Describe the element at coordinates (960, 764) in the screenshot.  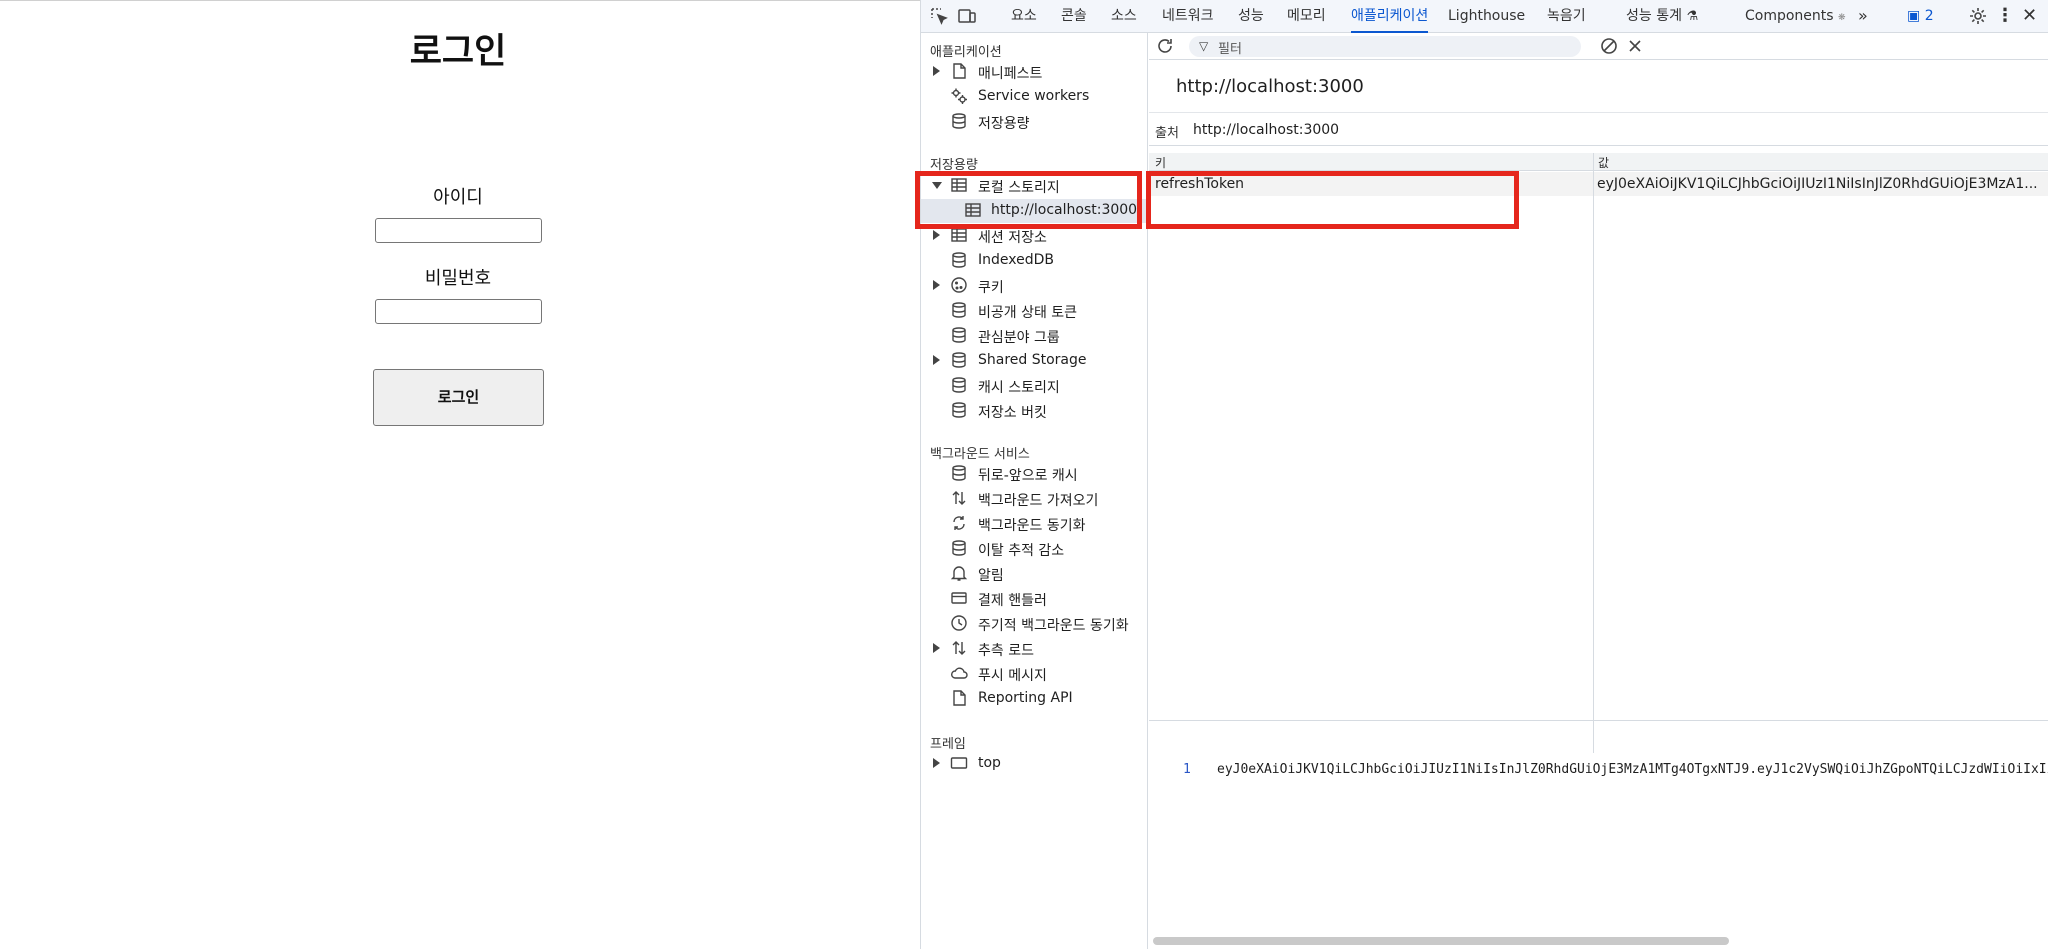
I see `frame-window-icon` at that location.